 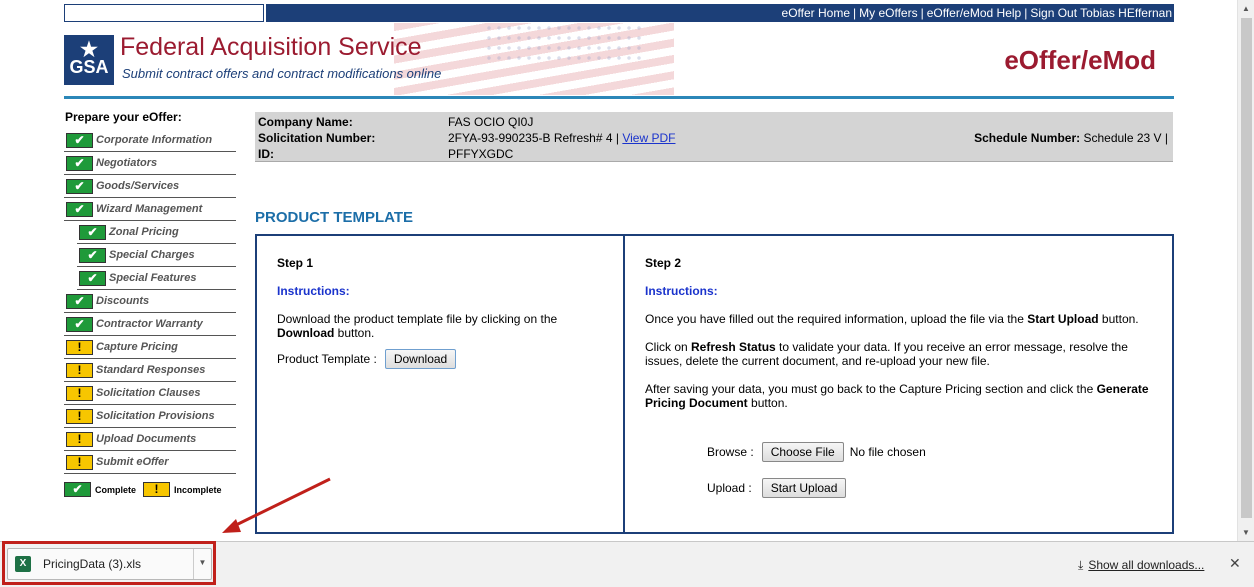 I want to click on step-1-title: Step 1, so click(x=295, y=263).